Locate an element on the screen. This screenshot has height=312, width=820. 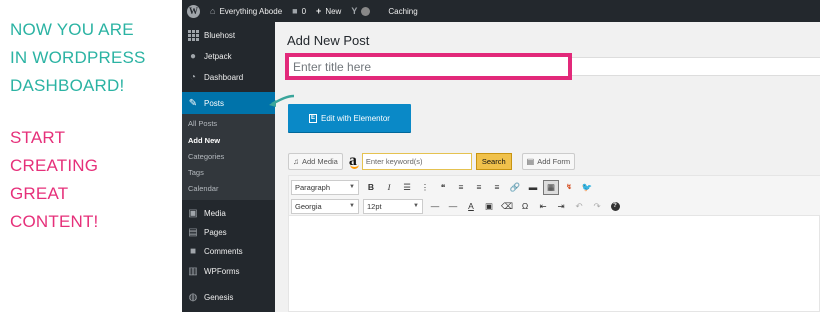
caption-line: START is located at coordinates (38, 137).